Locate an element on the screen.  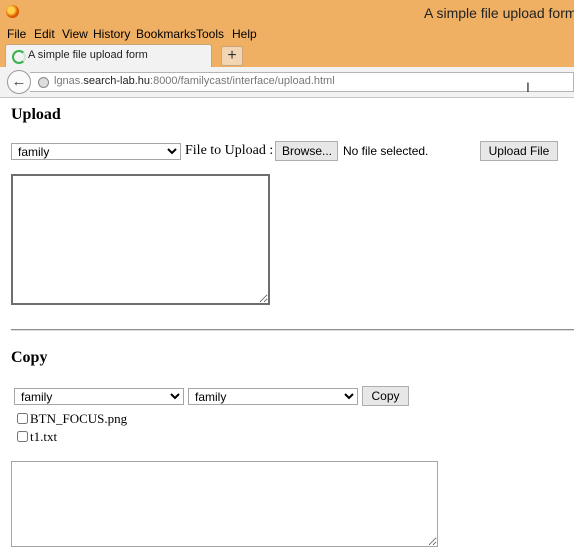
upload-heading: Upload is located at coordinates (36, 114).